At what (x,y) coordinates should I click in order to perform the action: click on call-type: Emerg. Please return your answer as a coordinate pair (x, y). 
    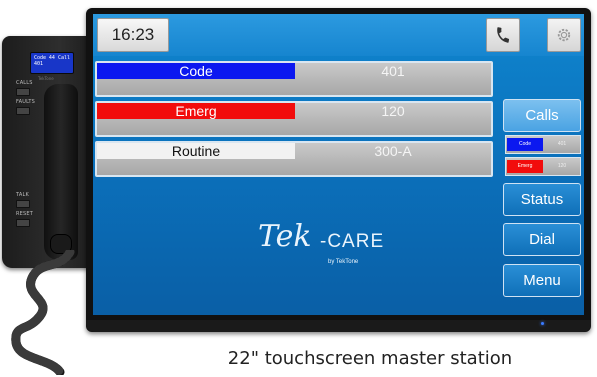
    Looking at the image, I should click on (196, 111).